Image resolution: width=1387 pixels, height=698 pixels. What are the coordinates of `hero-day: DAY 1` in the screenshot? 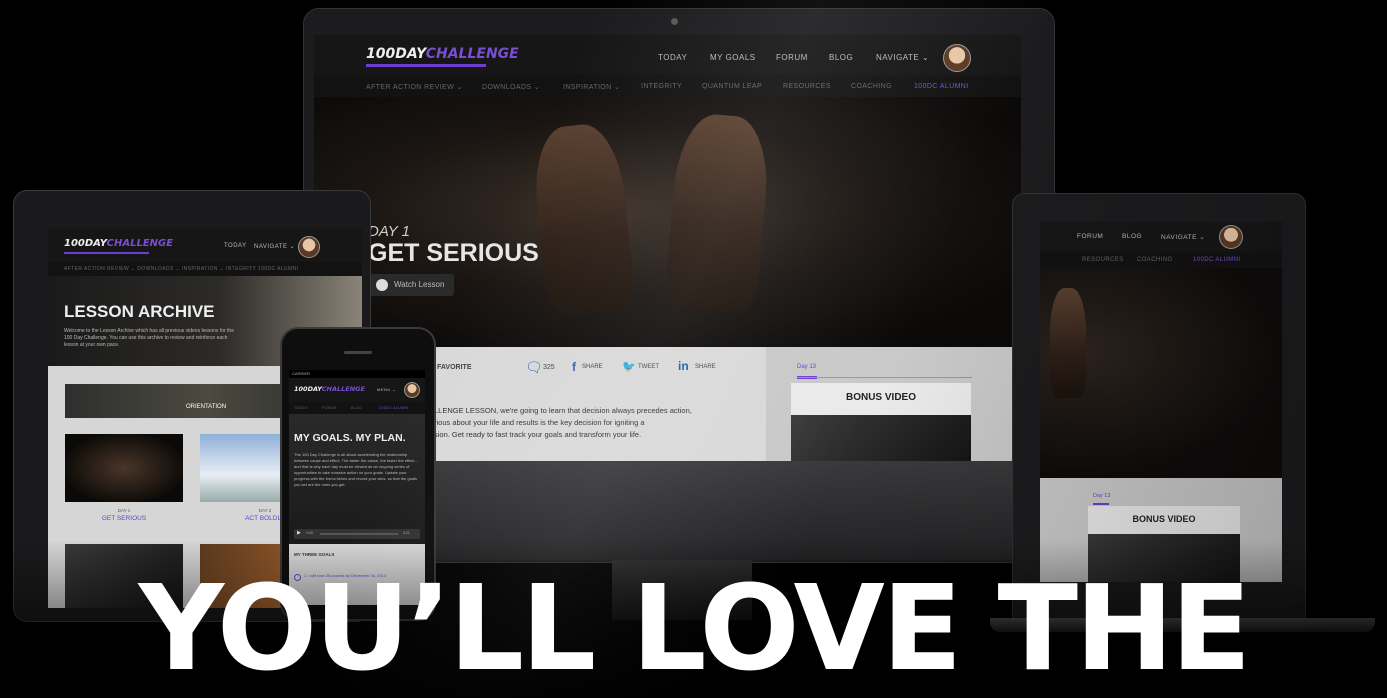 It's located at (389, 231).